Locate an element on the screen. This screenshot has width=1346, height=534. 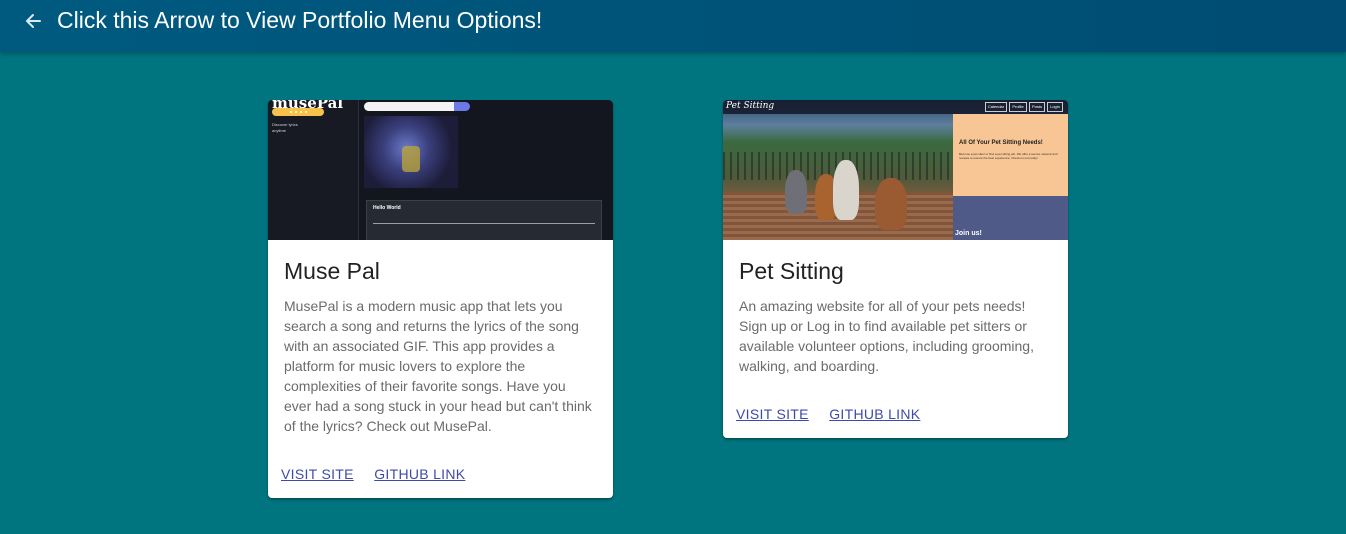
back-arrow-button is located at coordinates (33, 21).